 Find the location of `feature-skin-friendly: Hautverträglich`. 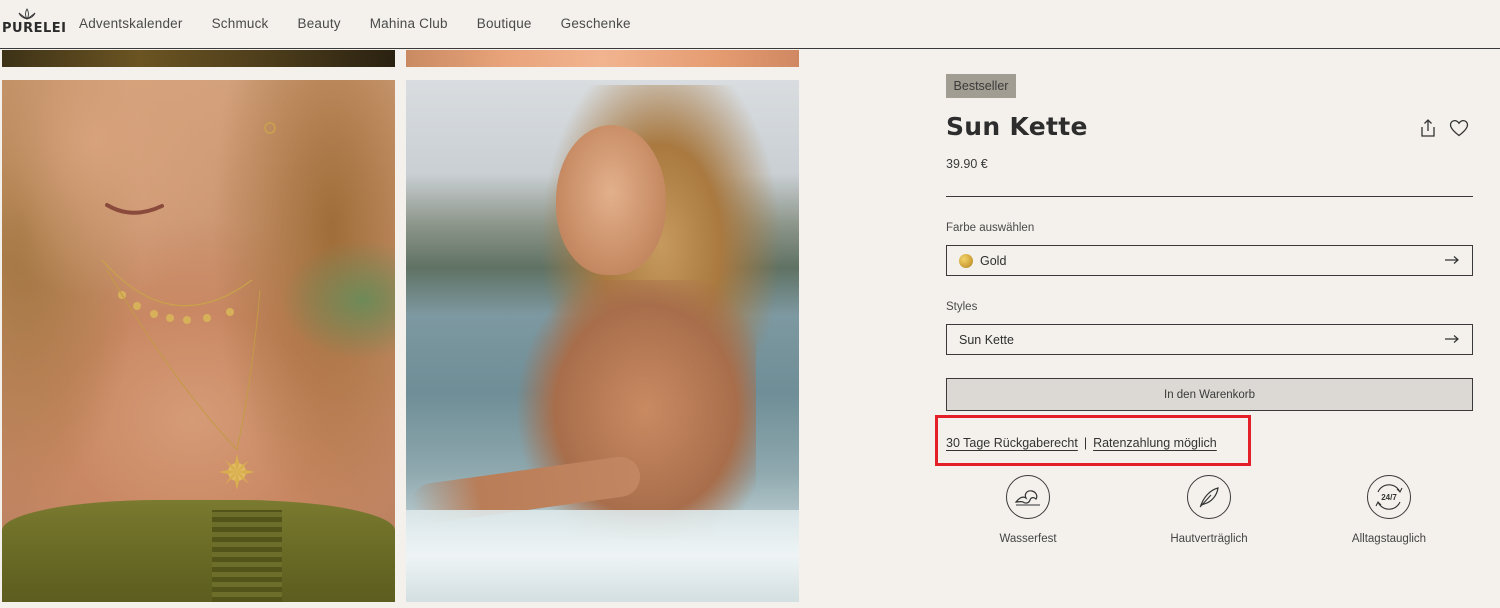

feature-skin-friendly: Hautverträglich is located at coordinates (1209, 510).